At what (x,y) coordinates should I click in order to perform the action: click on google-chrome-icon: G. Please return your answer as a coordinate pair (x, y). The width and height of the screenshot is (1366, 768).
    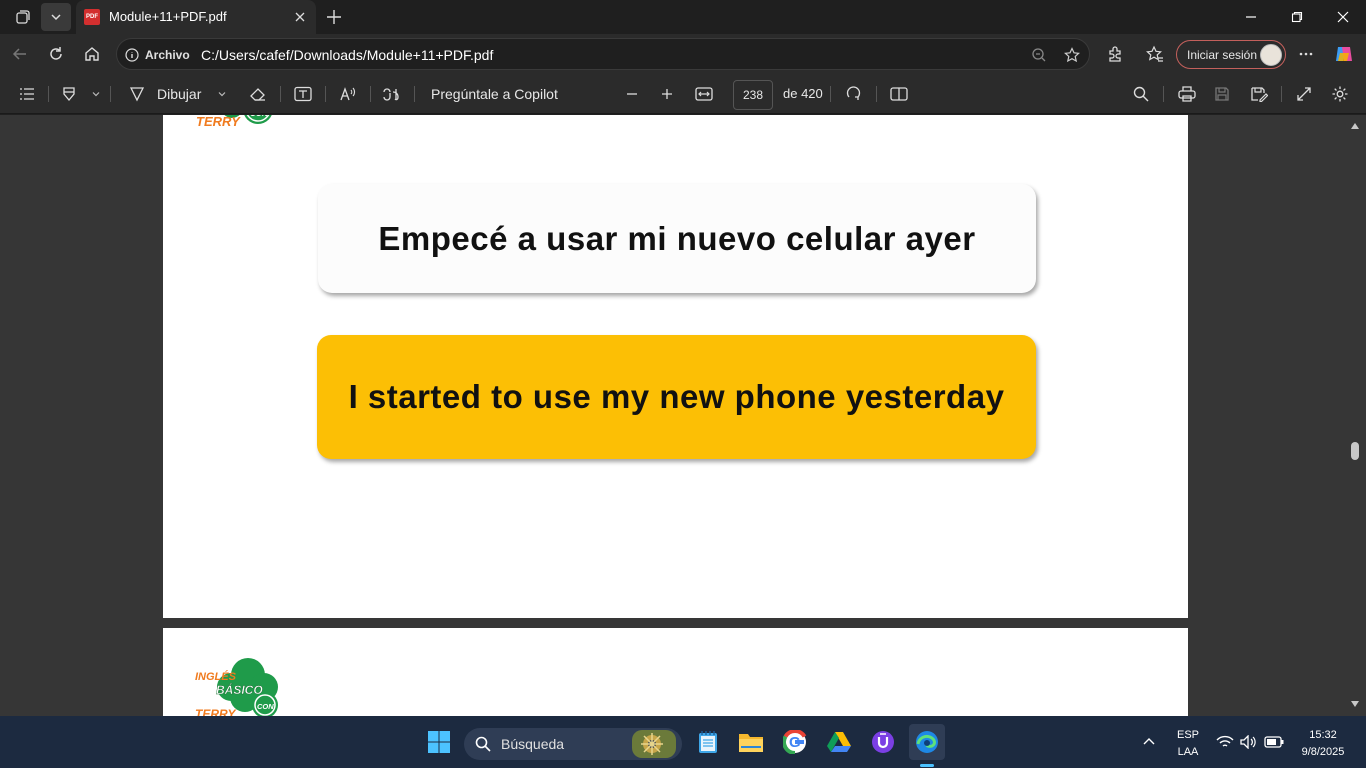
    Looking at the image, I should click on (795, 742).